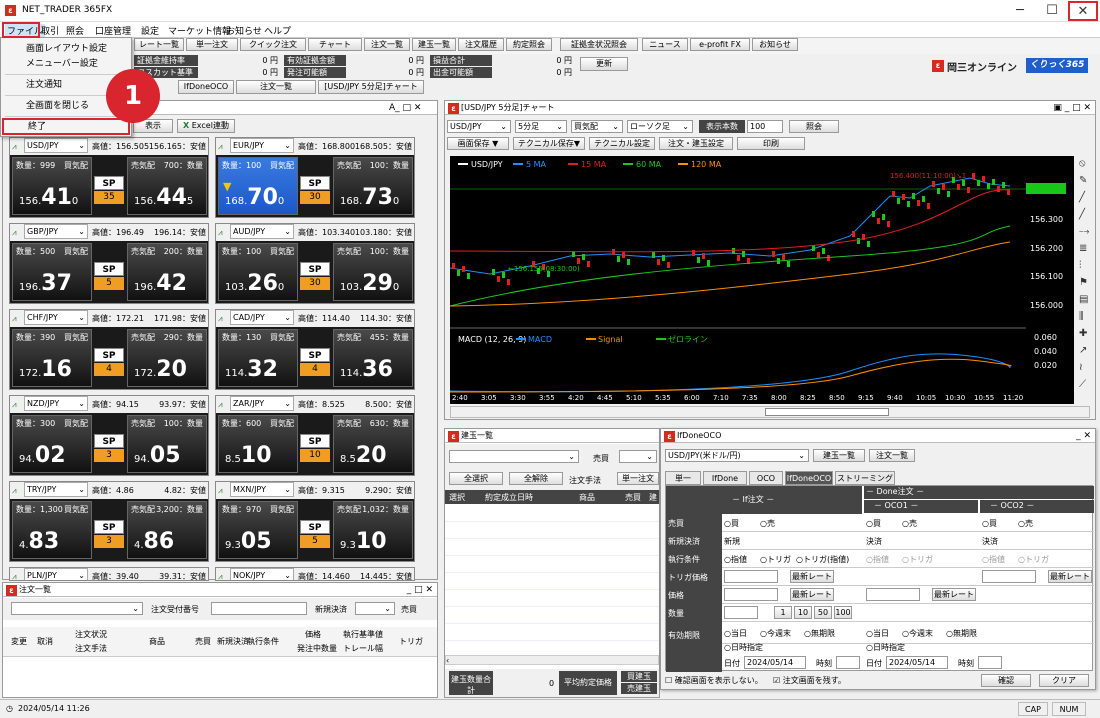  What do you see at coordinates (720, 44) in the screenshot?
I see `eprofit-button: e-profit FX` at bounding box center [720, 44].